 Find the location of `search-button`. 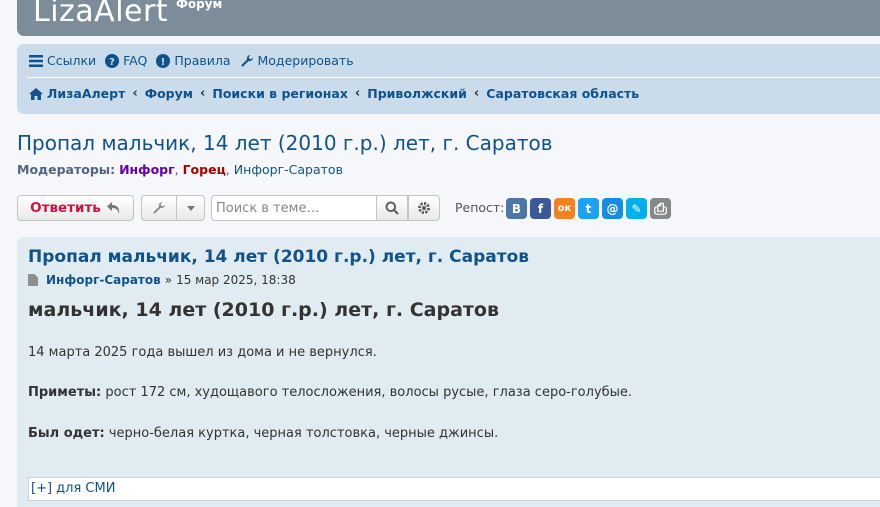

search-button is located at coordinates (392, 208).